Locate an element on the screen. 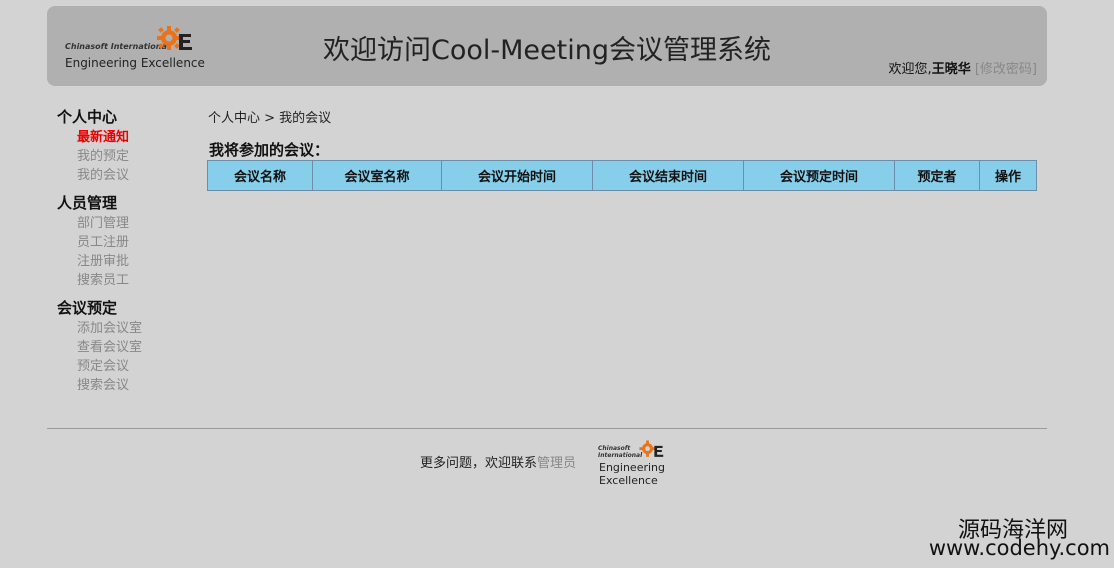 Image resolution: width=1114 pixels, height=568 pixels. sidebar-group-personal: 个人中心 最新通知 我的预定 我的会议 is located at coordinates (127, 146).